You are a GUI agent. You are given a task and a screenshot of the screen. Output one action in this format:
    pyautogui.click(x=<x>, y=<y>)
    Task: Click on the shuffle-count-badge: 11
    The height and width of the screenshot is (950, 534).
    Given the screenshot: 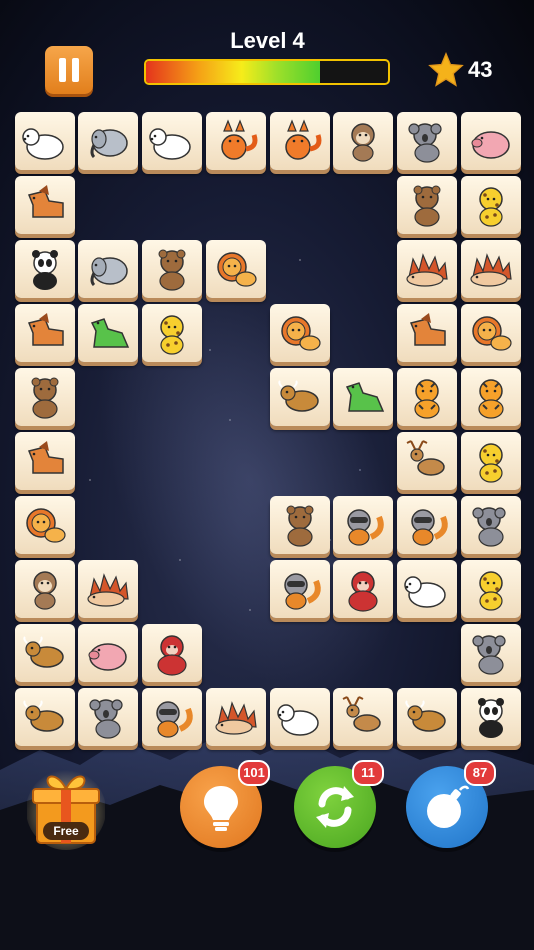 What is the action you would take?
    pyautogui.click(x=368, y=773)
    